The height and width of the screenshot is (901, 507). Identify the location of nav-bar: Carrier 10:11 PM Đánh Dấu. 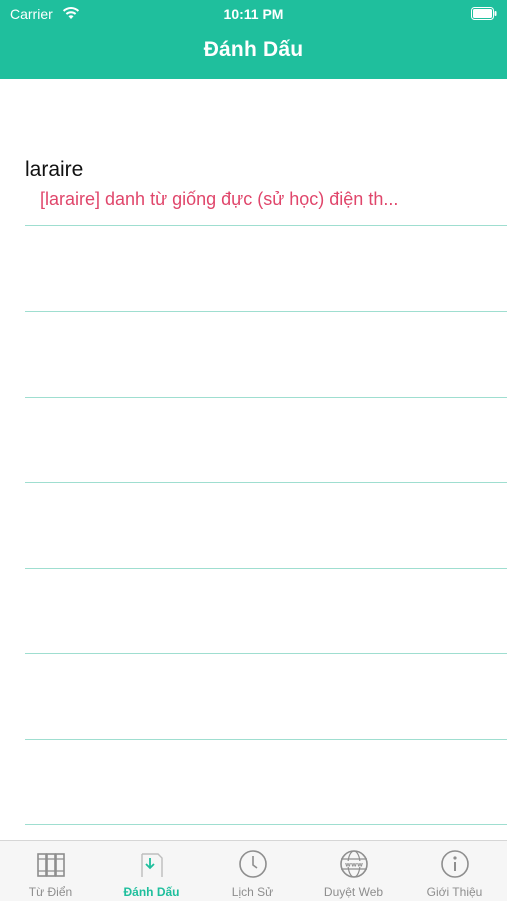
(253, 39).